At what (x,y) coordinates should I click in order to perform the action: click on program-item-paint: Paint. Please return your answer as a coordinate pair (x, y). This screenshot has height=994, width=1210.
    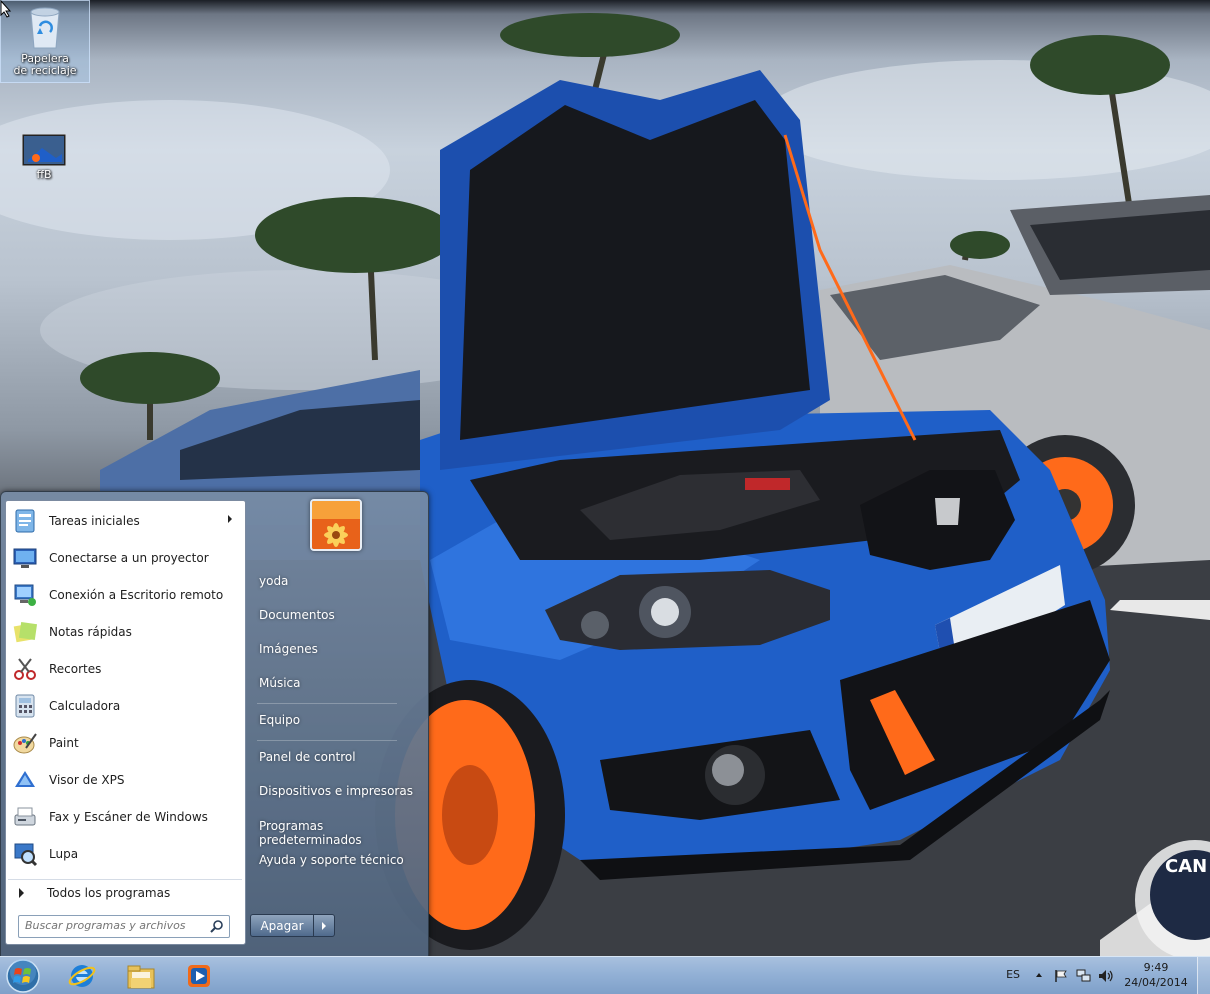
    Looking at the image, I should click on (125, 742).